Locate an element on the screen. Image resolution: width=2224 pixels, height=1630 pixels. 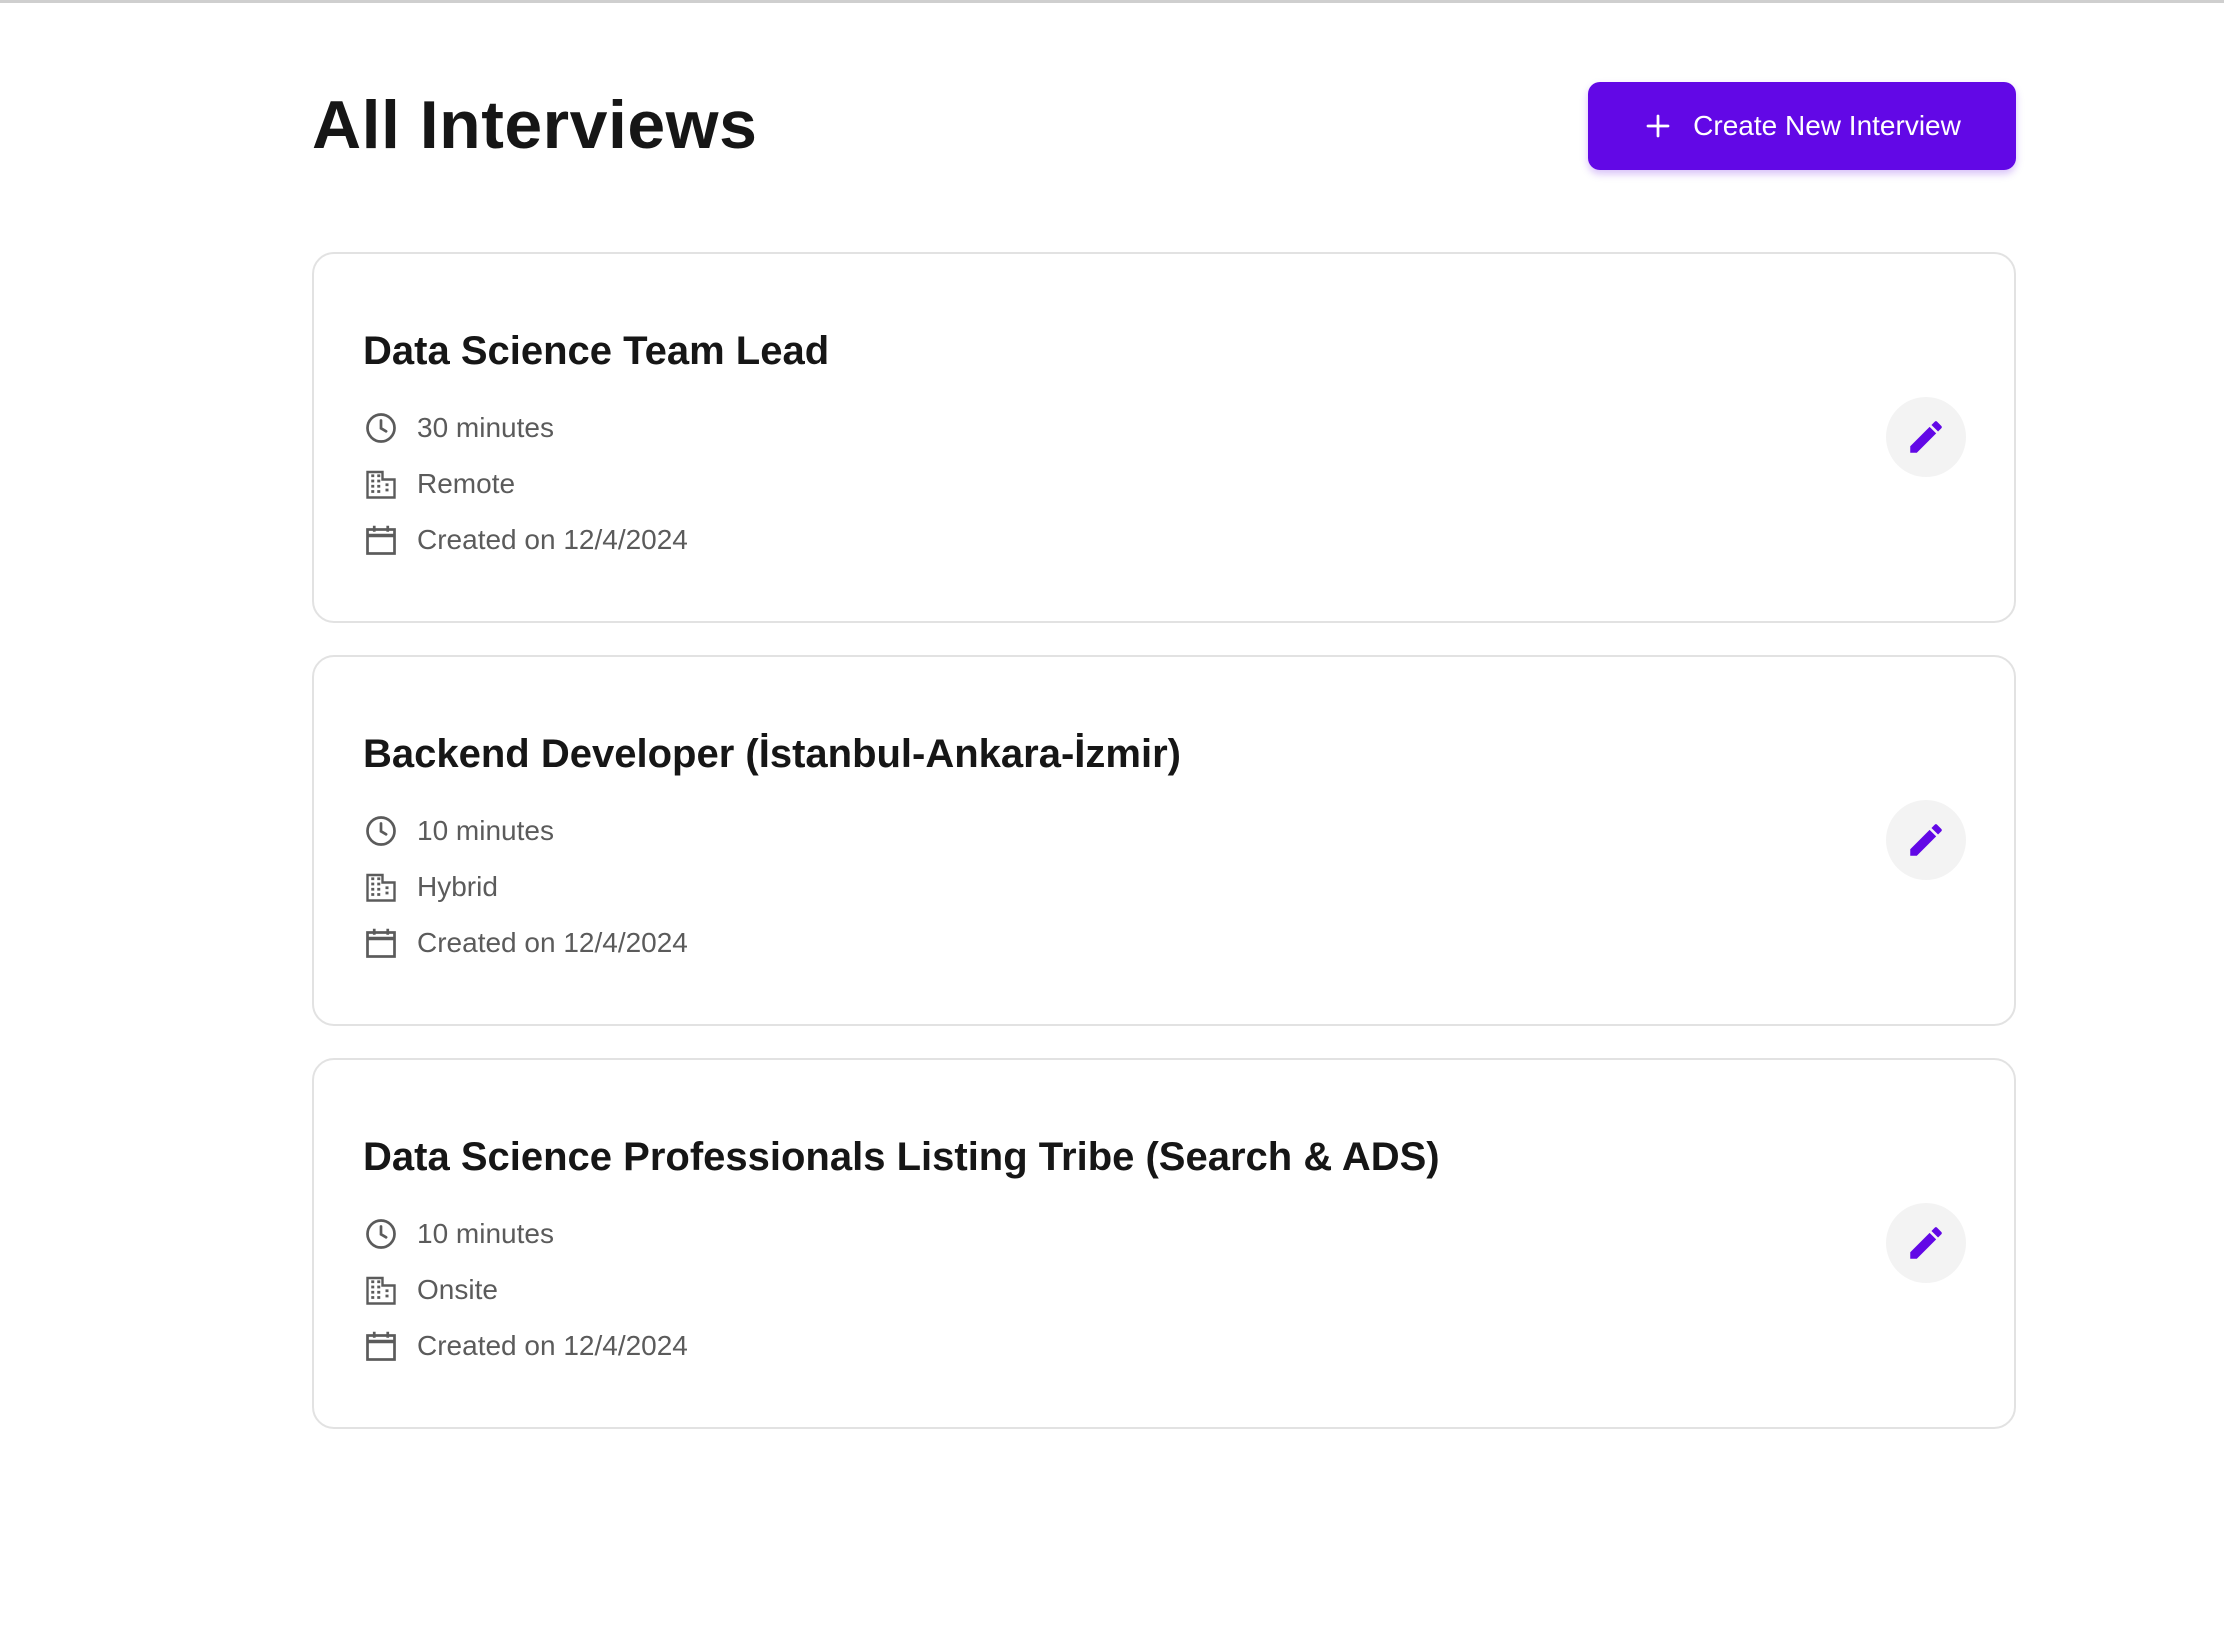
duration-text: 30 minutes is located at coordinates (485, 427).